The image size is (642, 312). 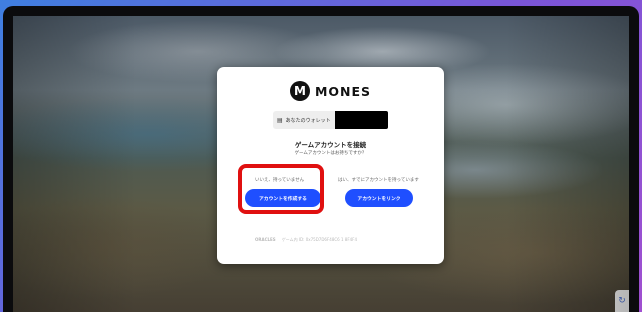 I want to click on wallet-label-chip: ▤ あなたのウォレット, so click(x=304, y=120).